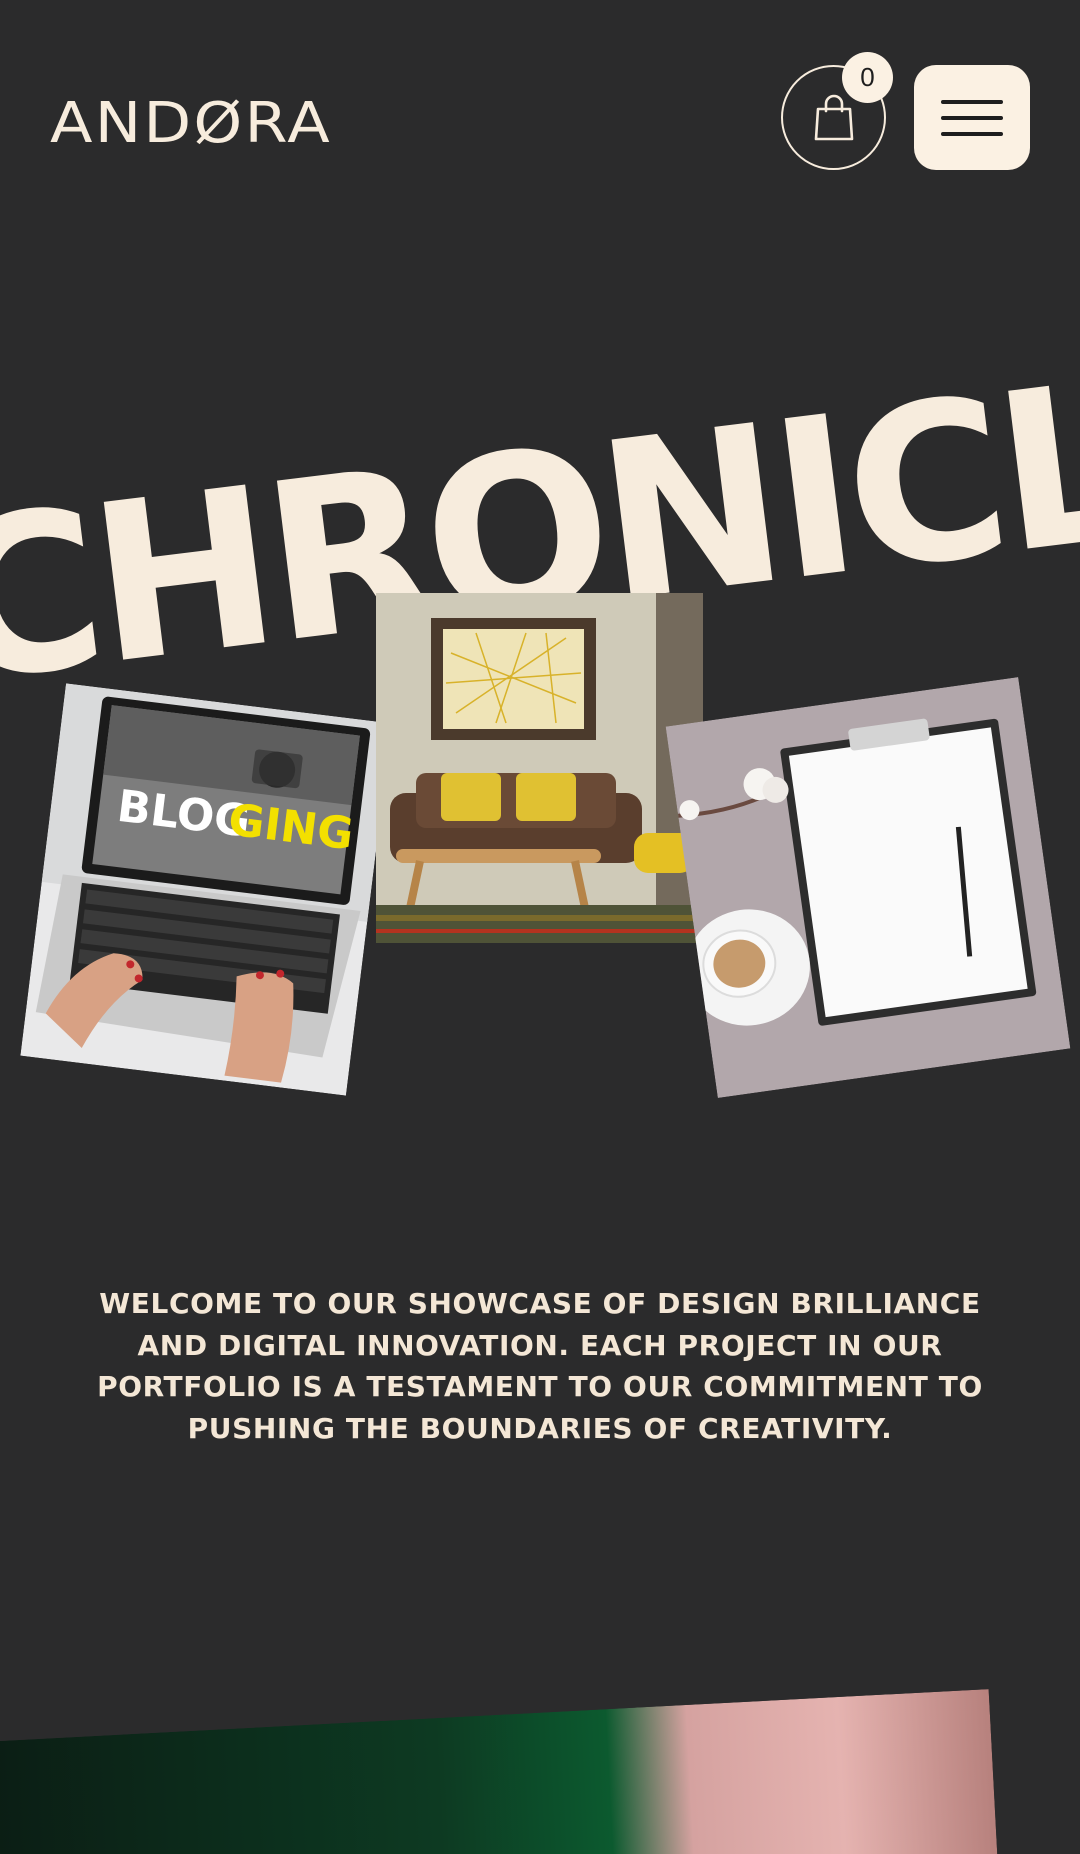 This screenshot has width=1080, height=1854. What do you see at coordinates (867, 77) in the screenshot?
I see `cart-count-badge: 0` at bounding box center [867, 77].